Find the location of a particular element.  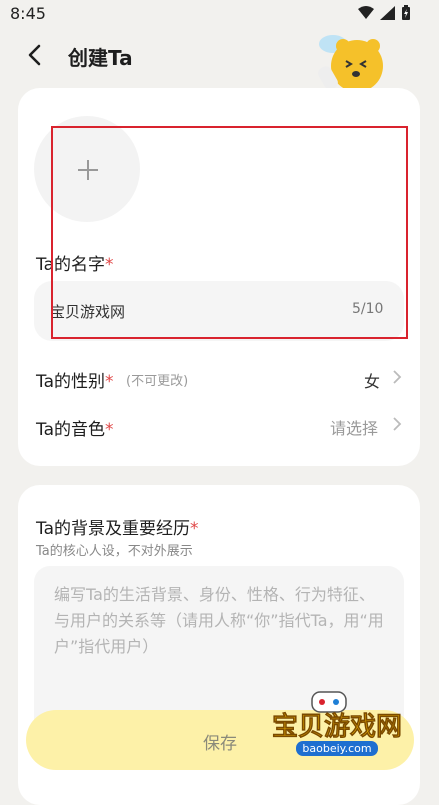

battery-icon is located at coordinates (406, 12).